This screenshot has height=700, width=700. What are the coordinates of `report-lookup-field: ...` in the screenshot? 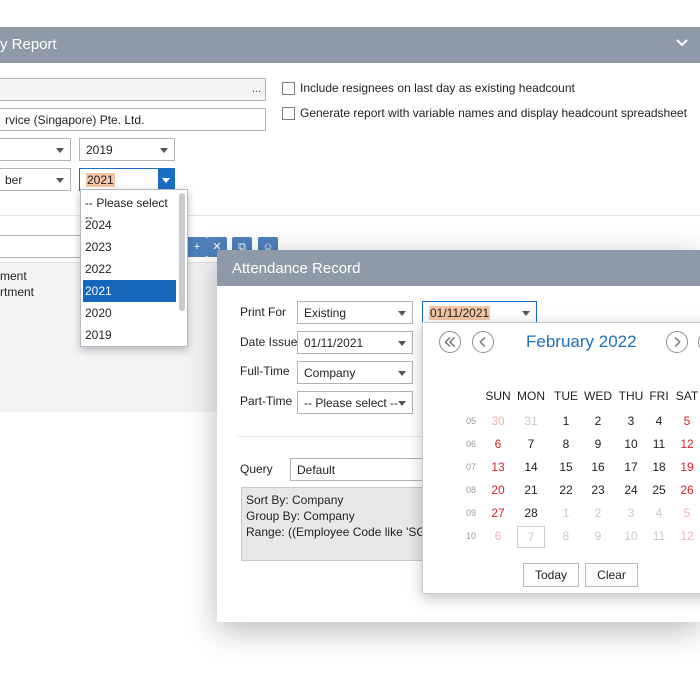 It's located at (133, 89).